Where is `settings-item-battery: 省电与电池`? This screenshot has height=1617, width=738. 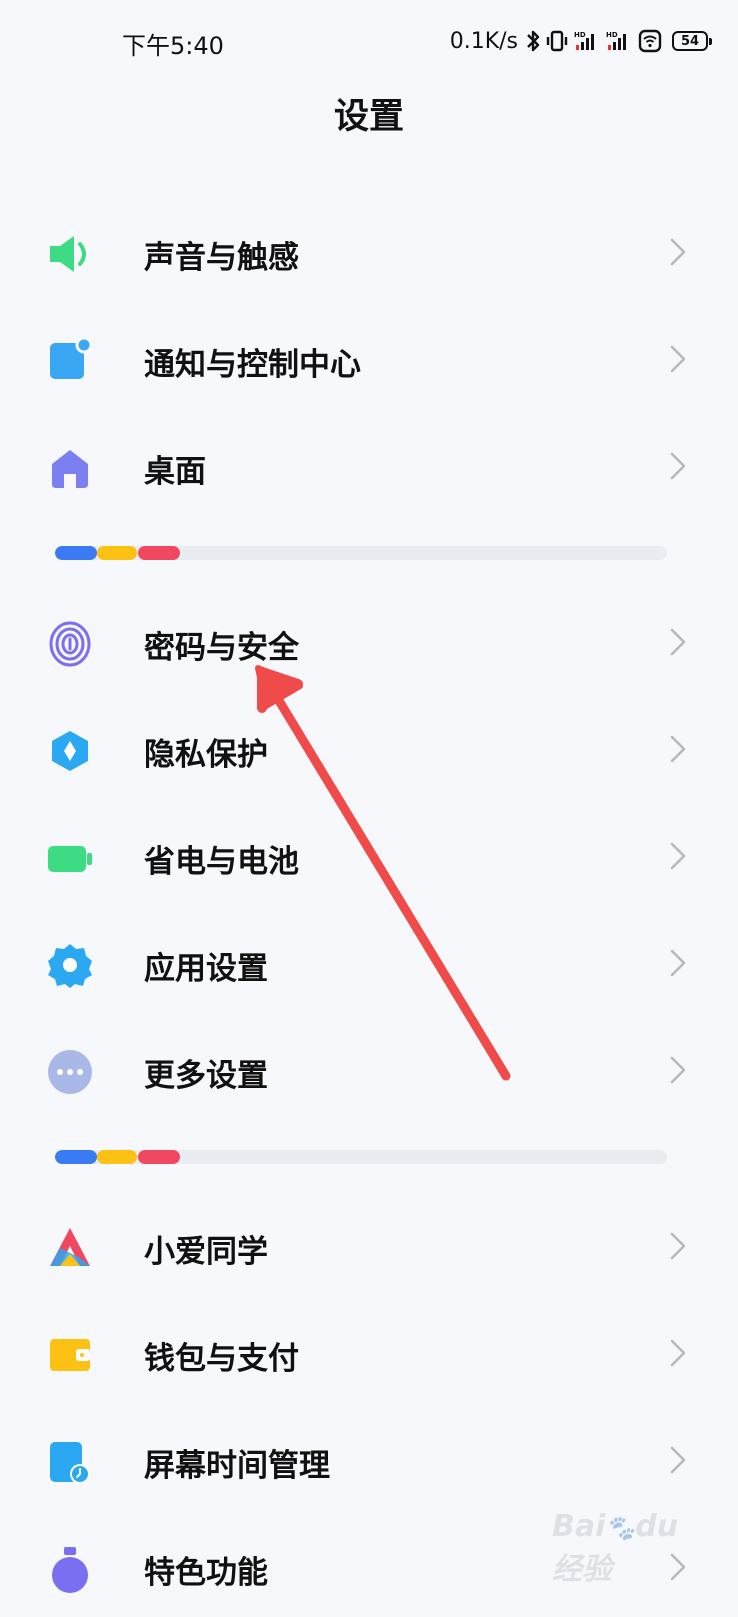 settings-item-battery: 省电与电池 is located at coordinates (369, 856).